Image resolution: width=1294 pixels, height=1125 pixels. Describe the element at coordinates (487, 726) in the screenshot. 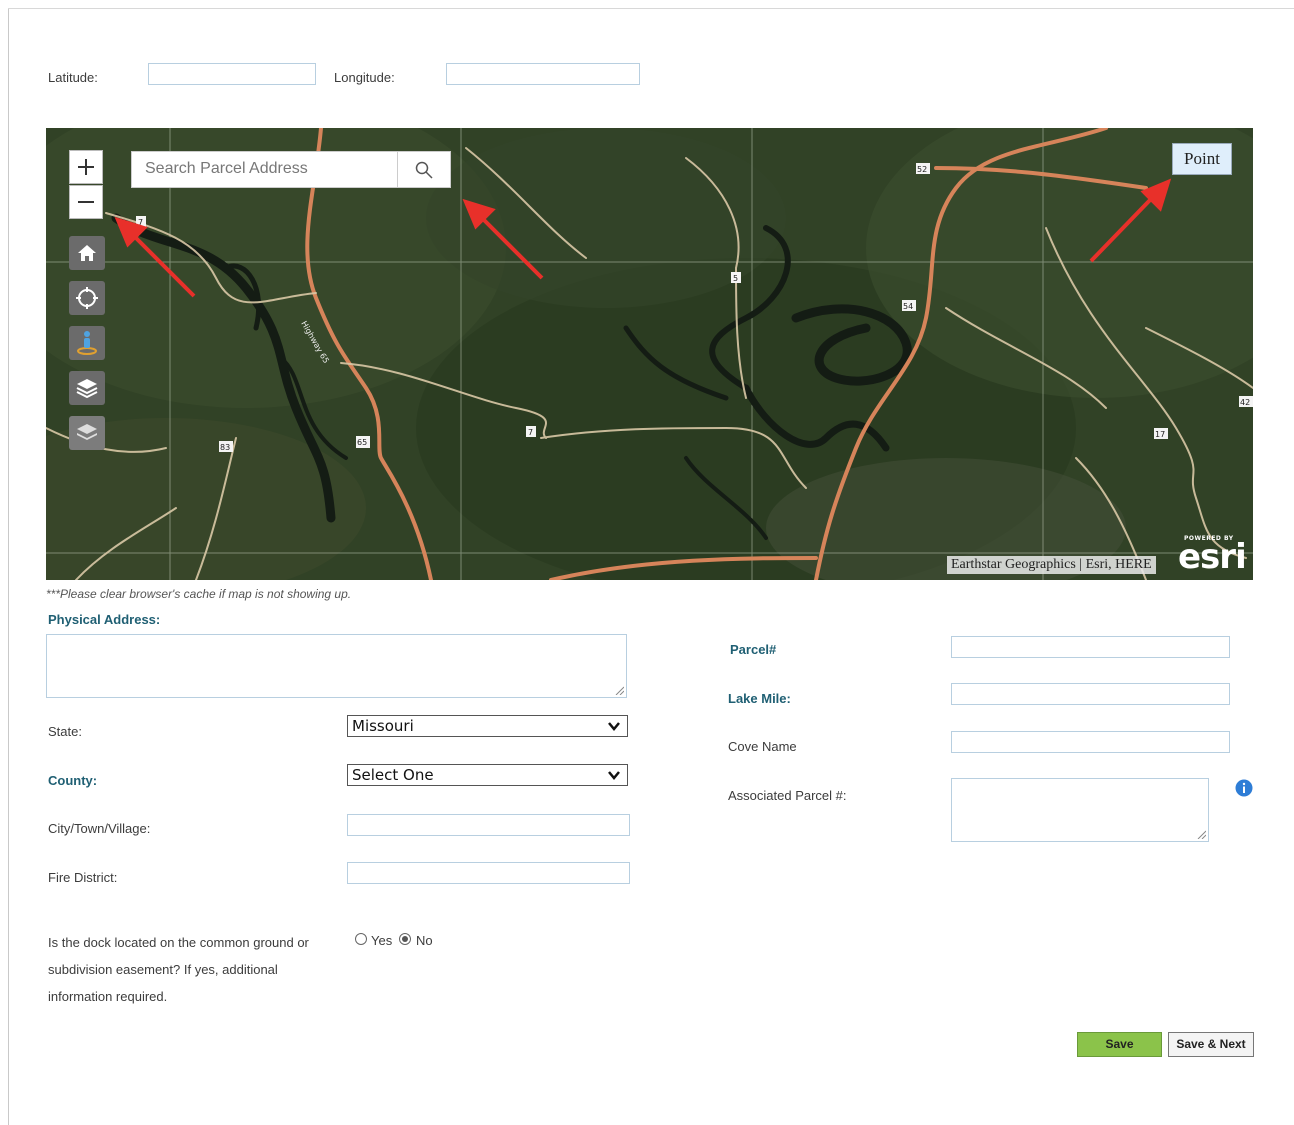

I see `state-select: Missouri` at that location.